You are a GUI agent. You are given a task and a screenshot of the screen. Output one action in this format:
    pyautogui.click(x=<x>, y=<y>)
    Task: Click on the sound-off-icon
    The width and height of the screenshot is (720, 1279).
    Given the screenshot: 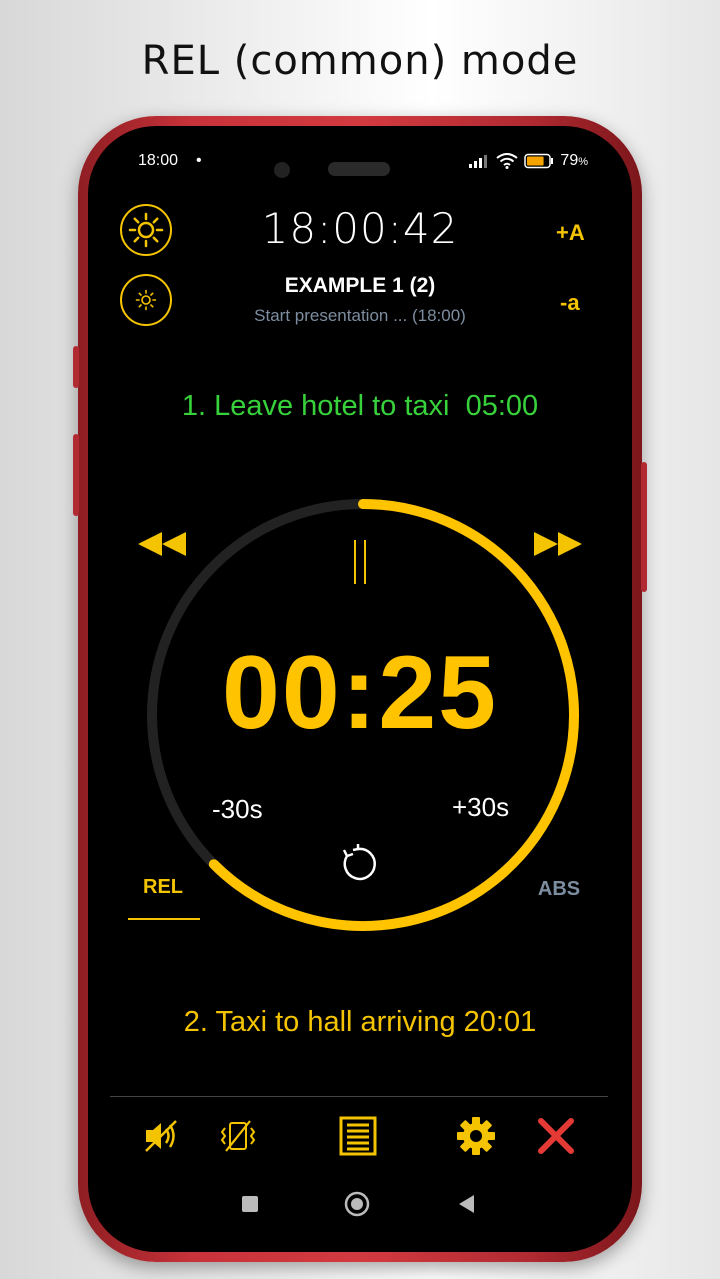 What is the action you would take?
    pyautogui.click(x=161, y=1136)
    